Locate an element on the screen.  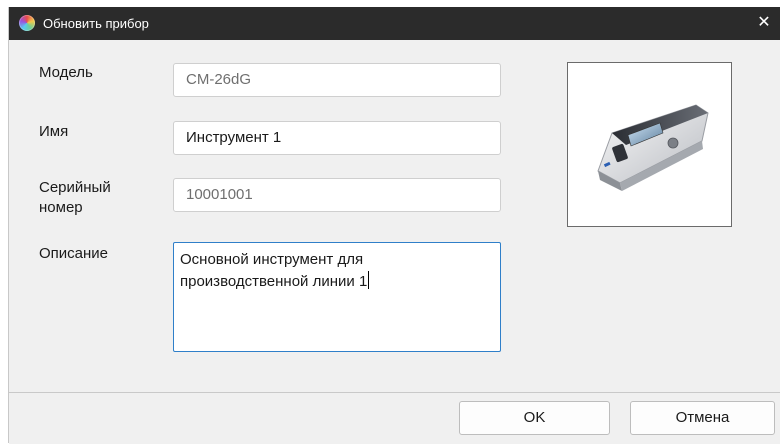
close-icon: ✕ is located at coordinates (764, 23).